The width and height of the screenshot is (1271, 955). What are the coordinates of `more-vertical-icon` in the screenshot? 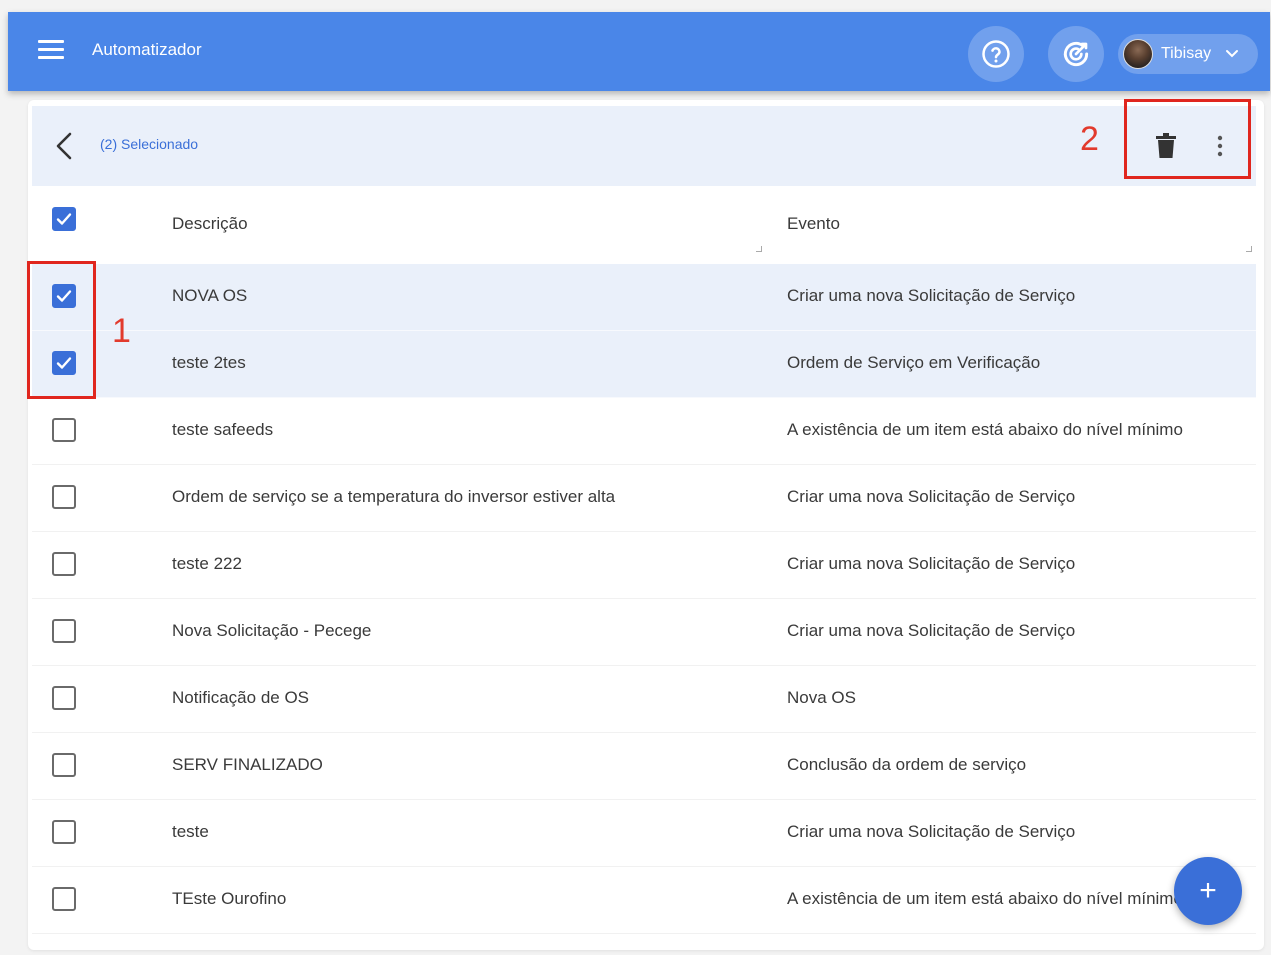 It's located at (1220, 146).